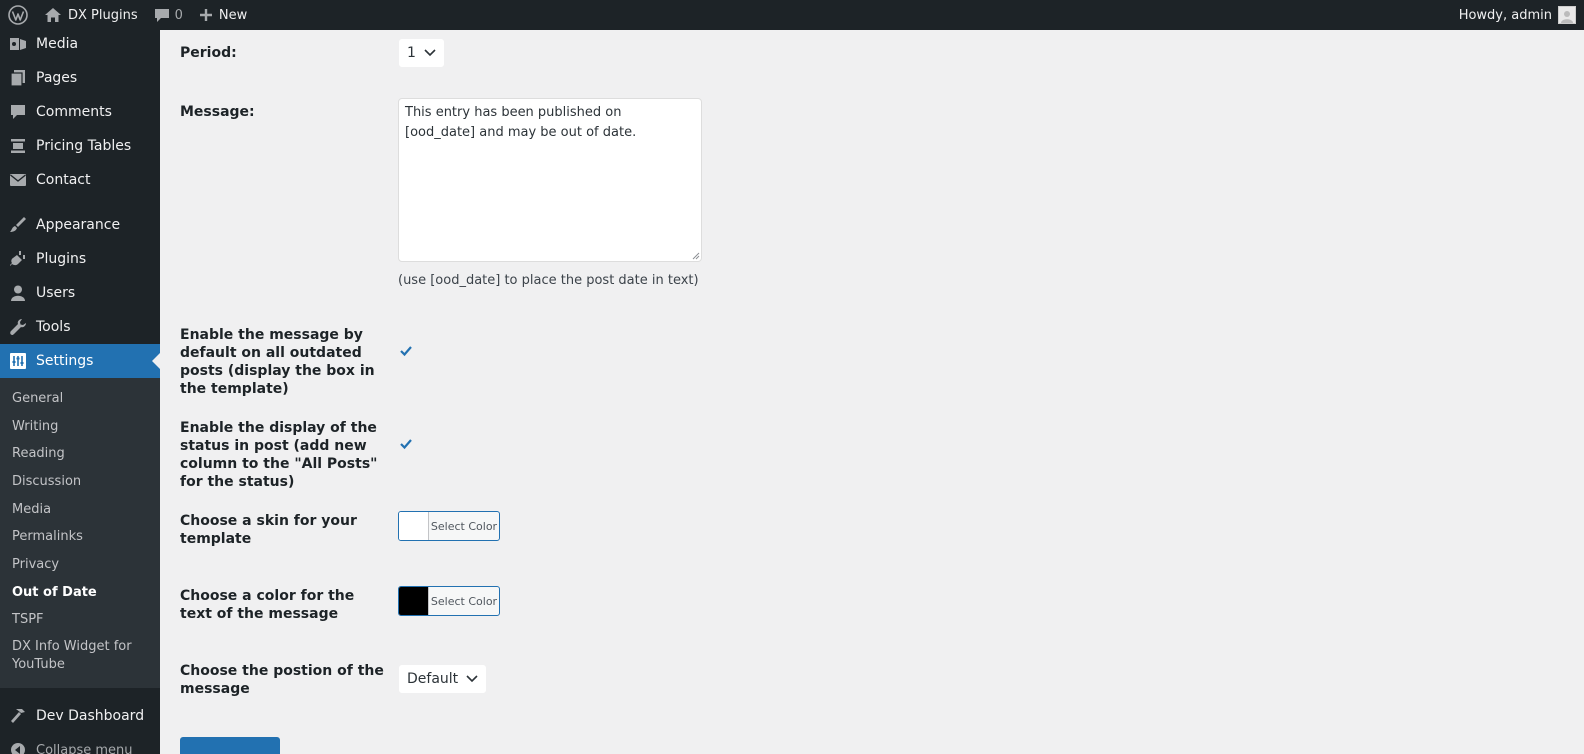  Describe the element at coordinates (18, 146) in the screenshot. I see `pricing-tables-icon` at that location.